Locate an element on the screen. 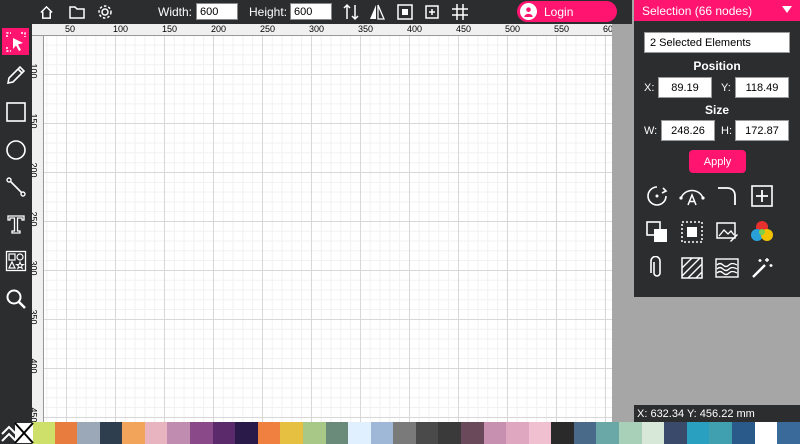  circle-icon is located at coordinates (15, 149).